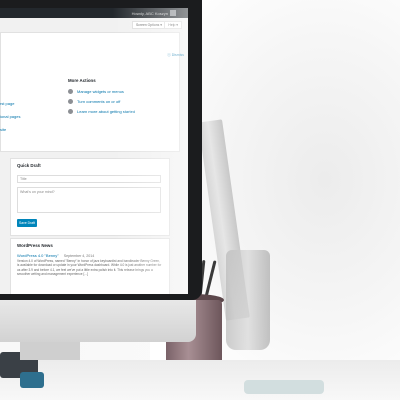 The height and width of the screenshot is (400, 400). What do you see at coordinates (98, 321) in the screenshot?
I see `monitor-chin` at bounding box center [98, 321].